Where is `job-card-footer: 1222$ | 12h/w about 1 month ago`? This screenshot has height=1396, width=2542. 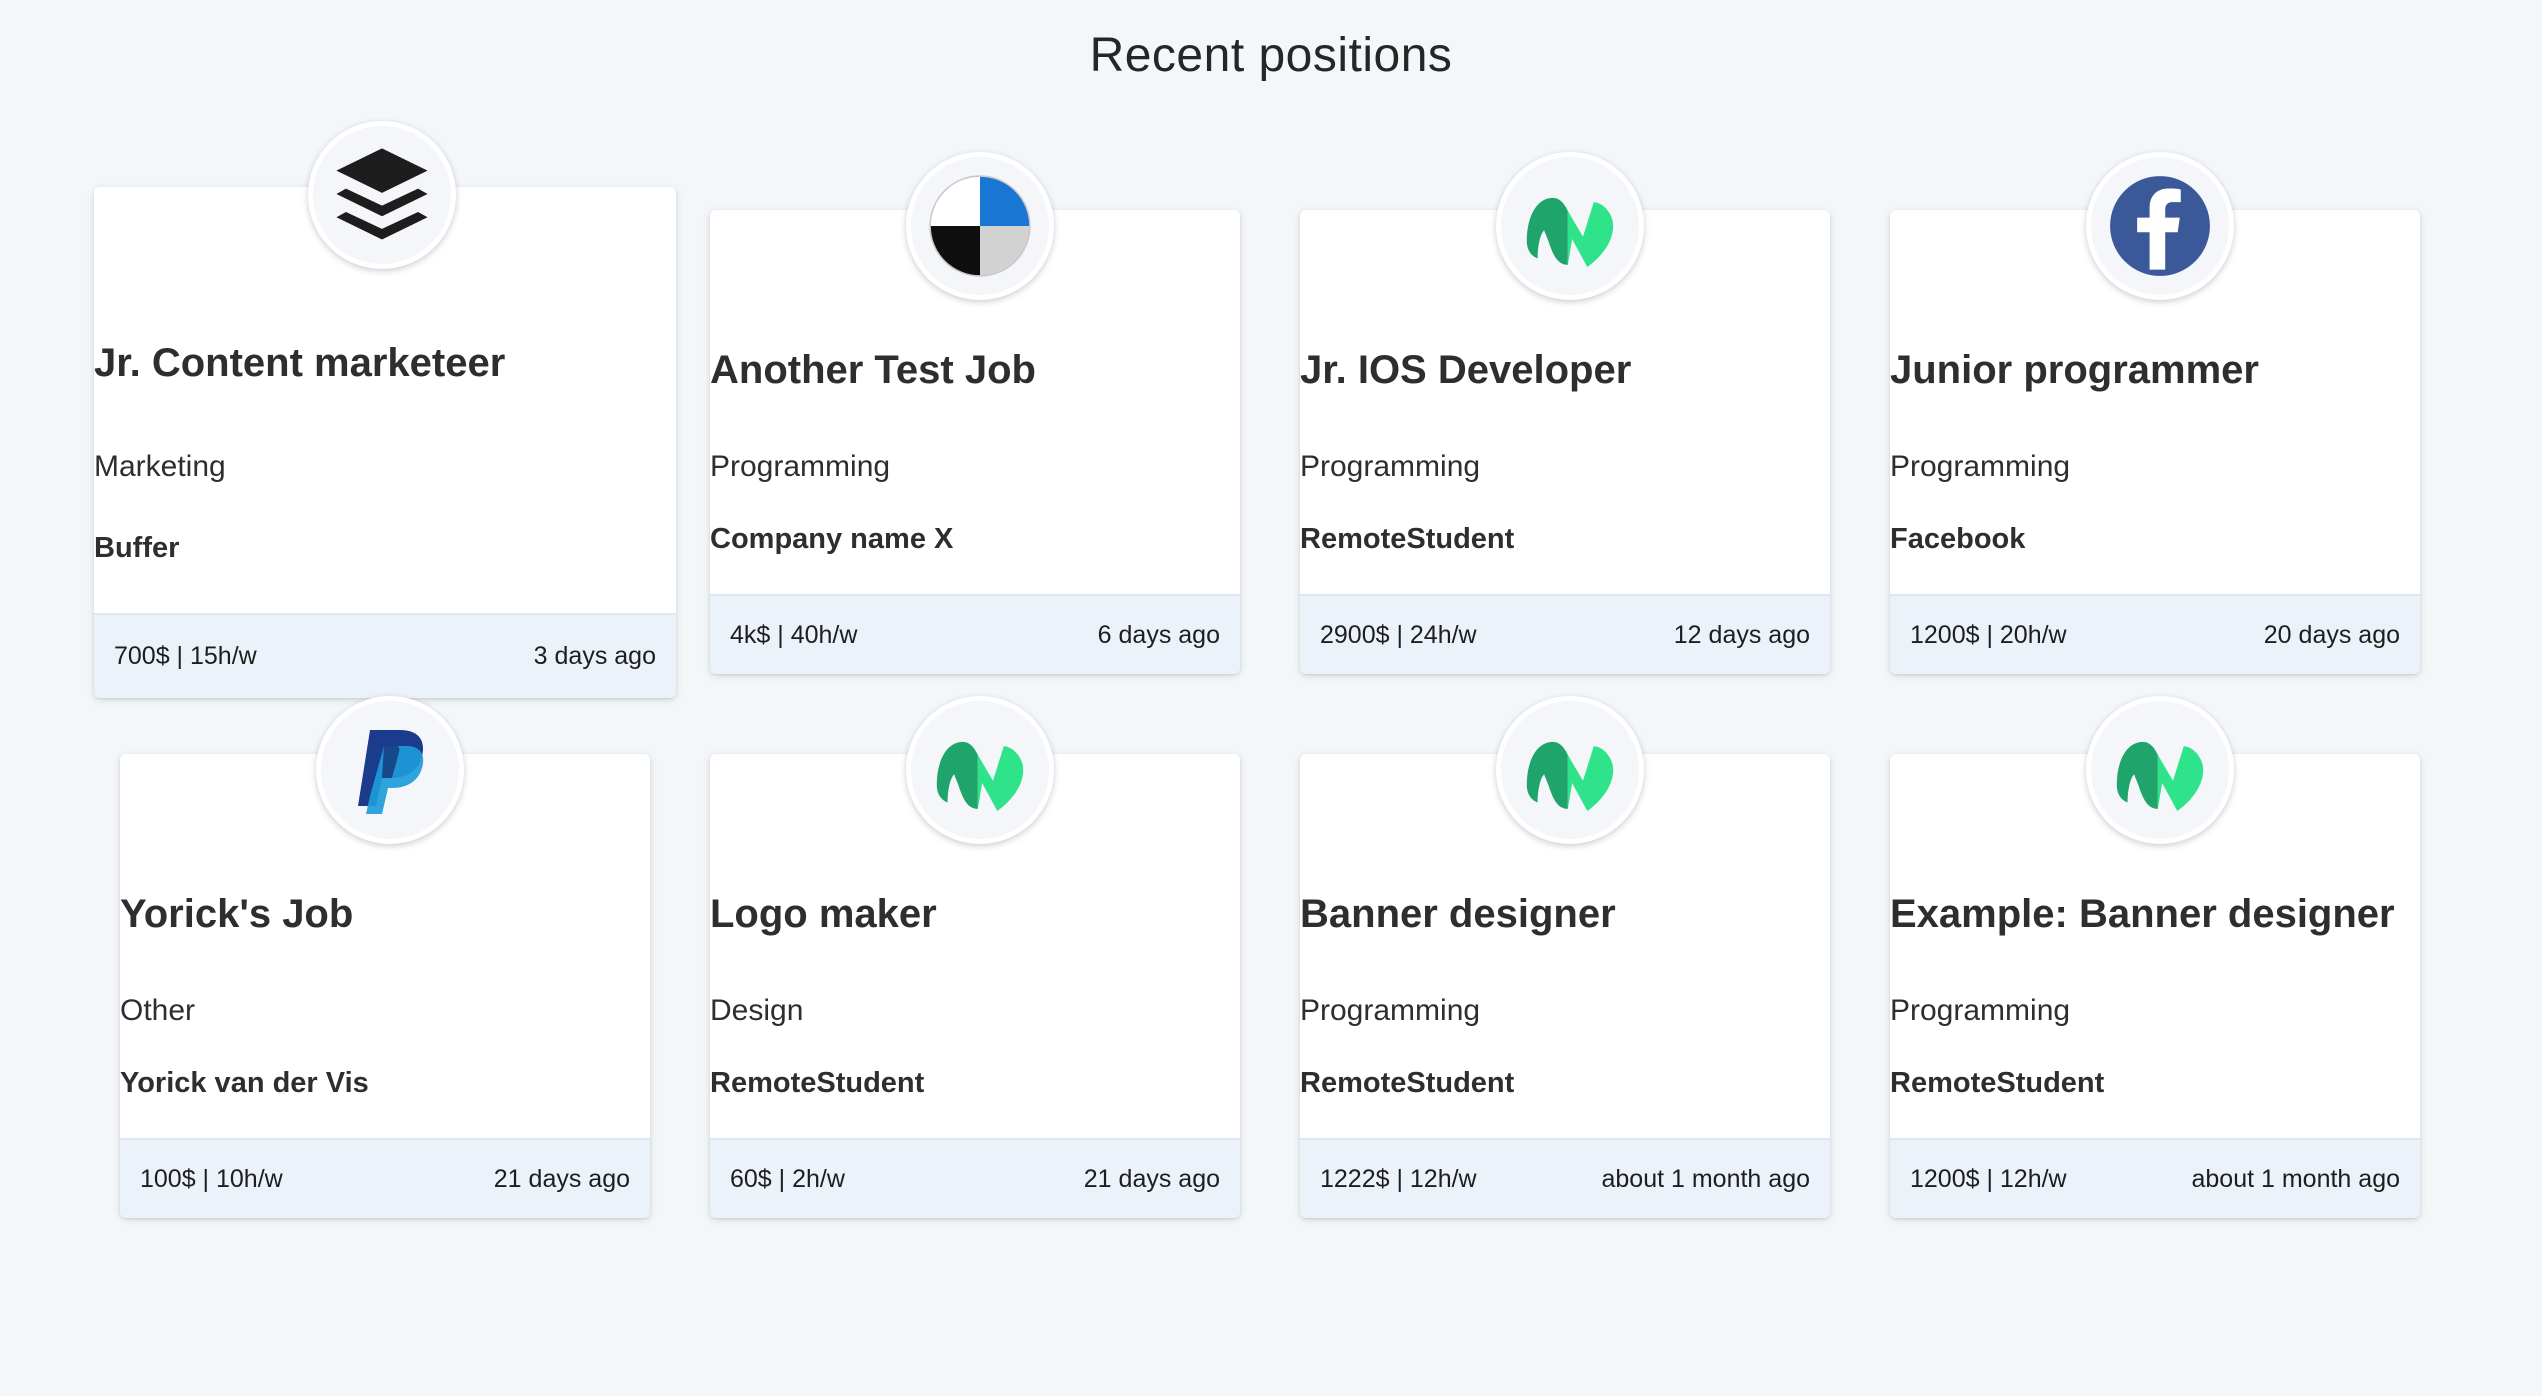
job-card-footer: 1222$ | 12h/w about 1 month ago is located at coordinates (1565, 1178).